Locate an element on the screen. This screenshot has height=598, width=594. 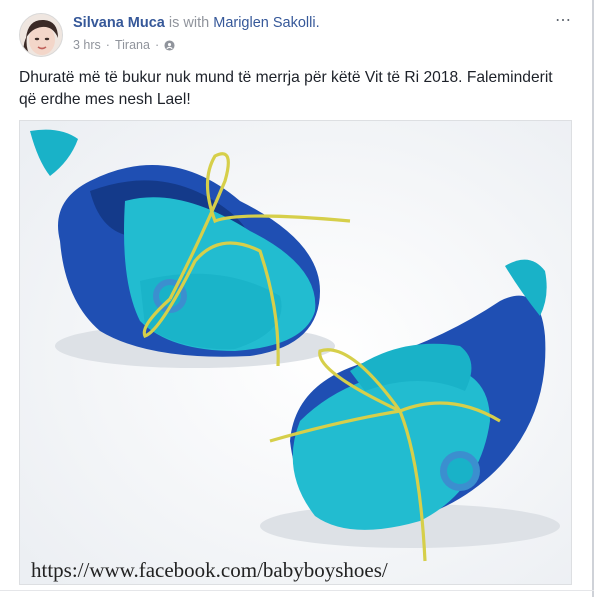
with-text: is with is located at coordinates (189, 23).